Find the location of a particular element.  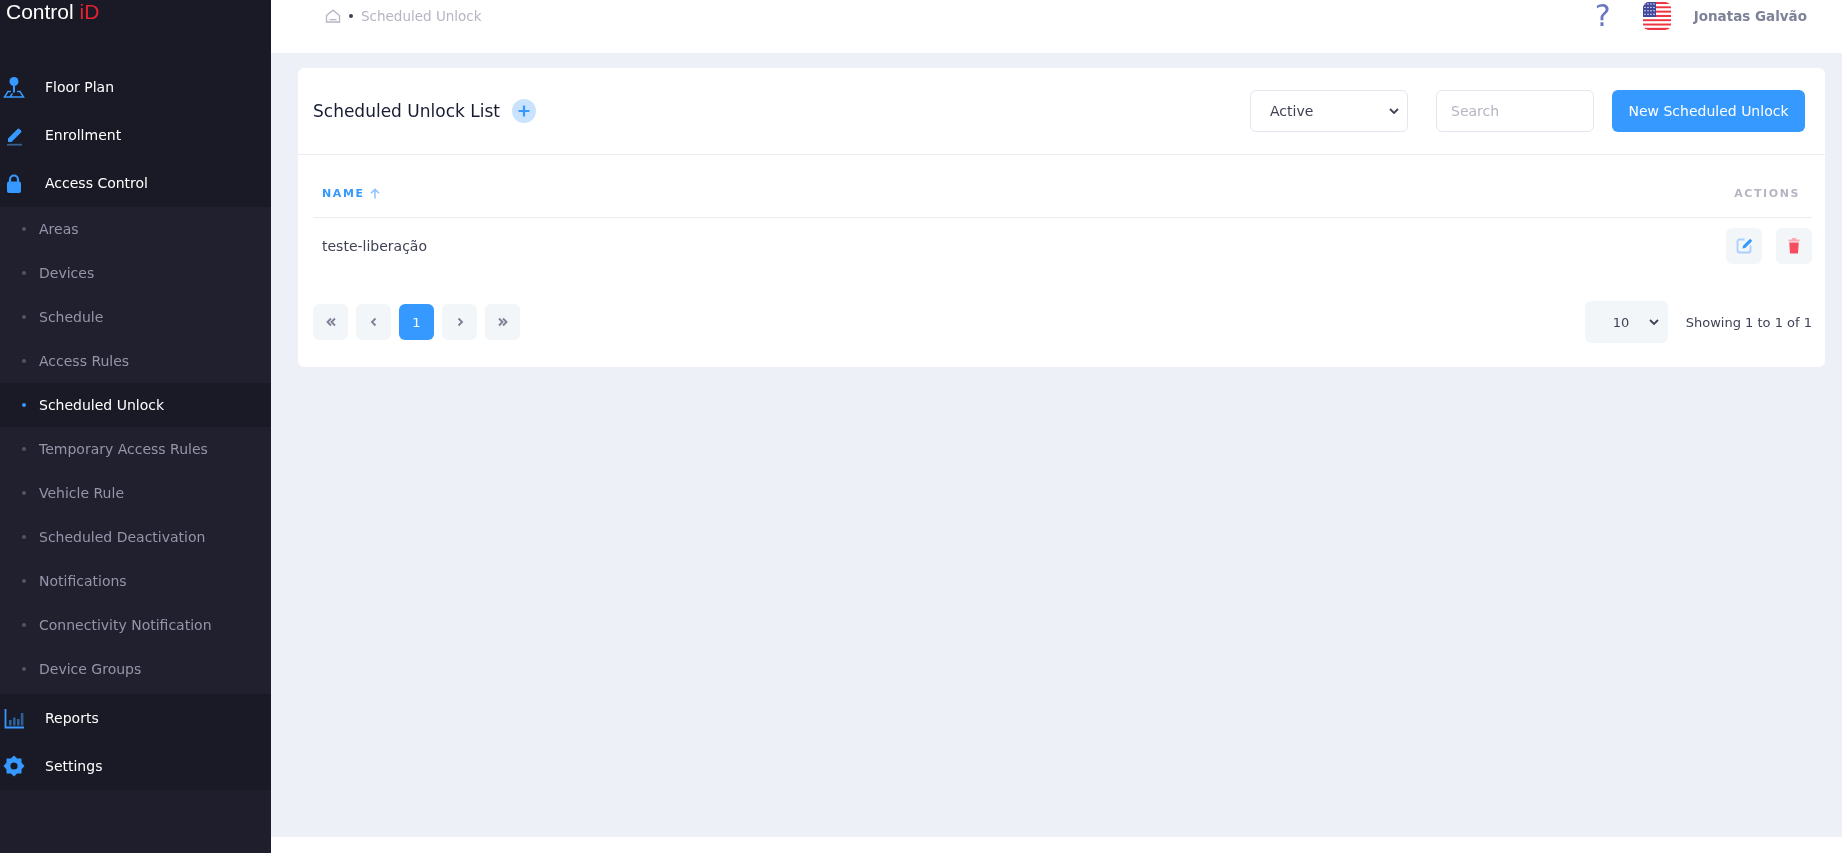

delete-button is located at coordinates (1794, 246).